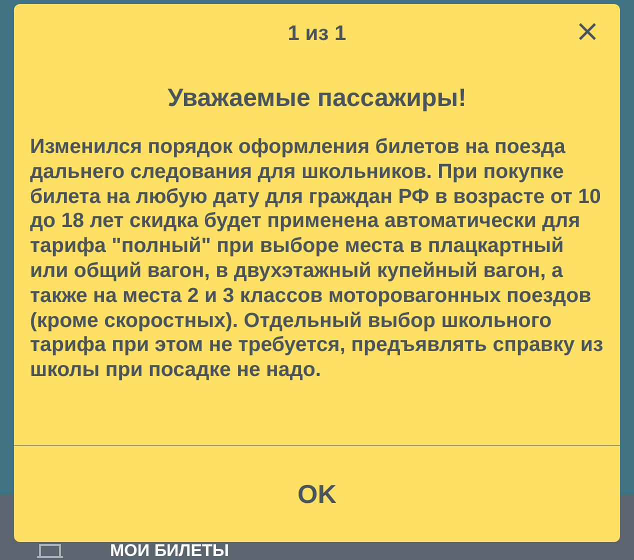 The width and height of the screenshot is (634, 560). Describe the element at coordinates (317, 98) in the screenshot. I see `dialog-title: Уважаемые пассажиры!` at that location.